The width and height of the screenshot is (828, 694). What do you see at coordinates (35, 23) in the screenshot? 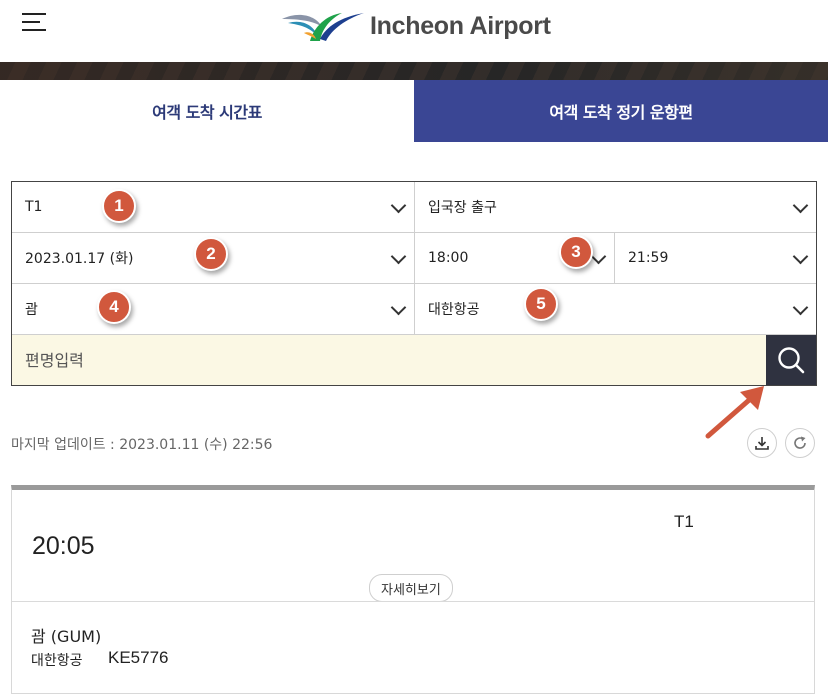
I see `hamburger-menu-icon` at bounding box center [35, 23].